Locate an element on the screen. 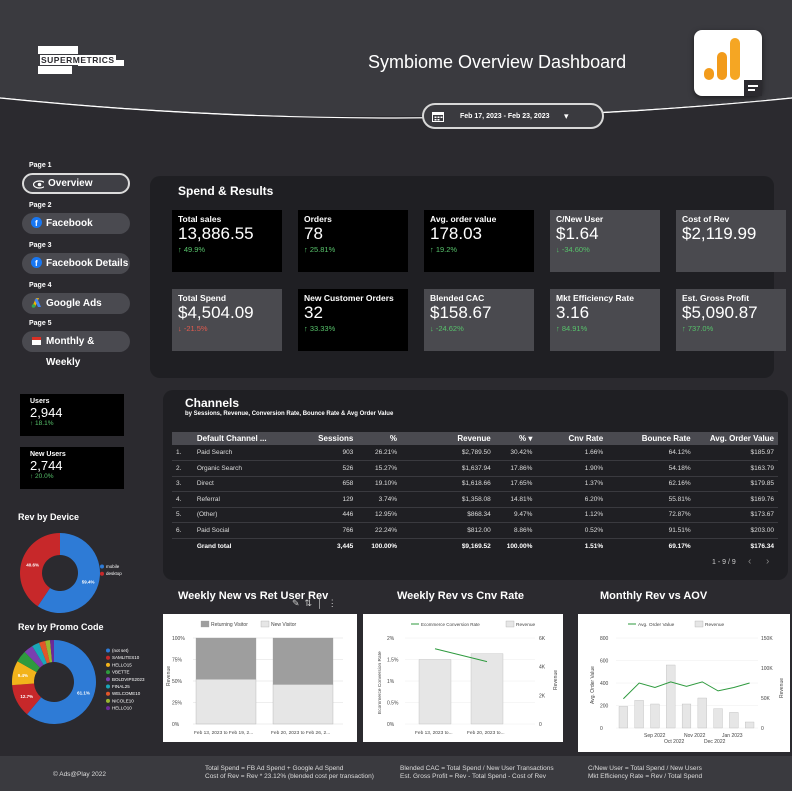 The width and height of the screenshot is (792, 791). nav-item-facebook-details: f Facebook Details is located at coordinates (76, 263).